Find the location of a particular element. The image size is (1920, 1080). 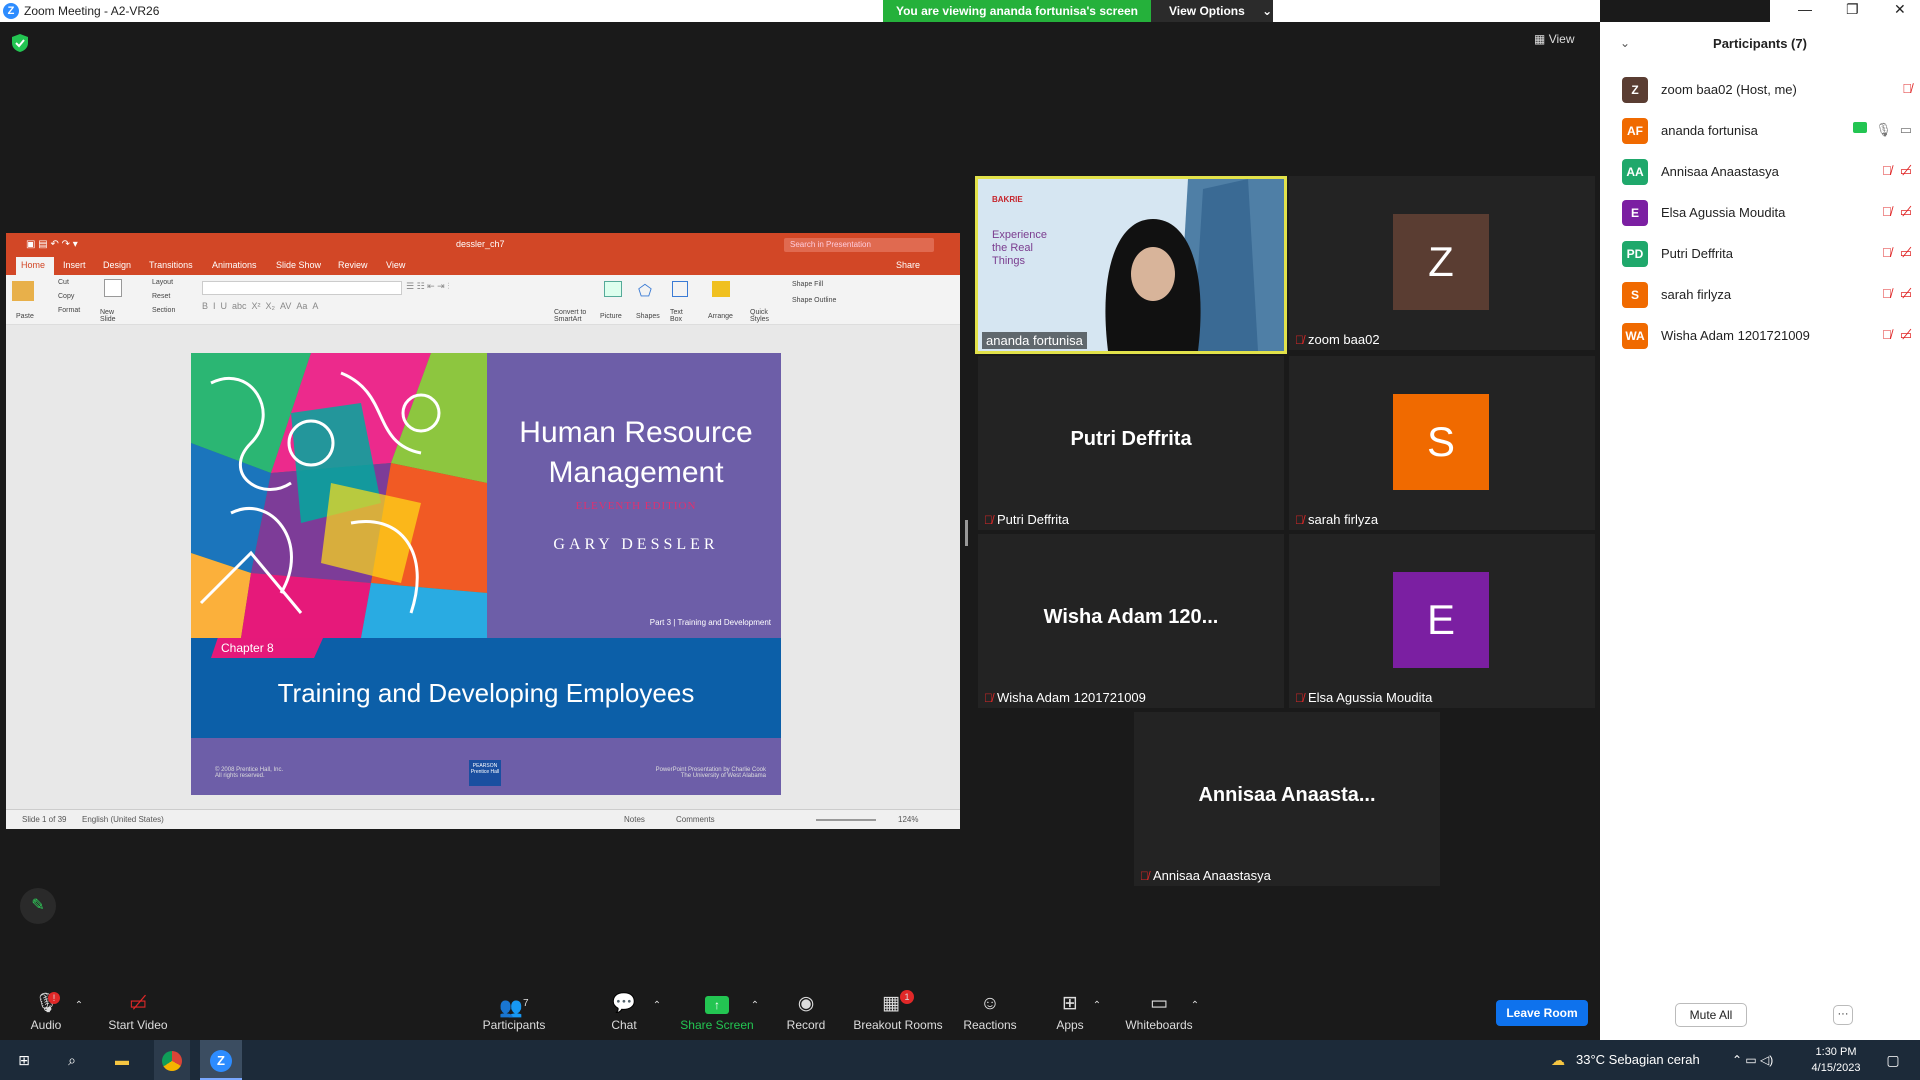

video-tile-elsa: E 🎙̸ Elsa Agussia Moudita is located at coordinates (1442, 621).